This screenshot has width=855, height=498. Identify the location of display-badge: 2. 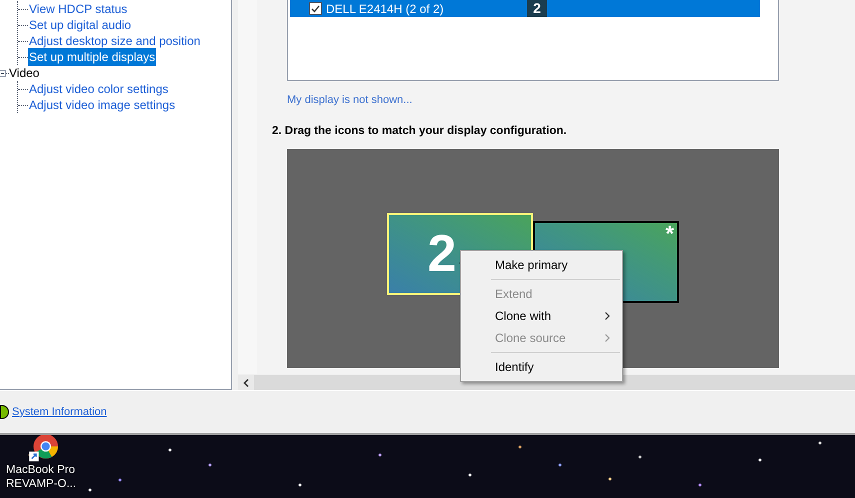
(537, 8).